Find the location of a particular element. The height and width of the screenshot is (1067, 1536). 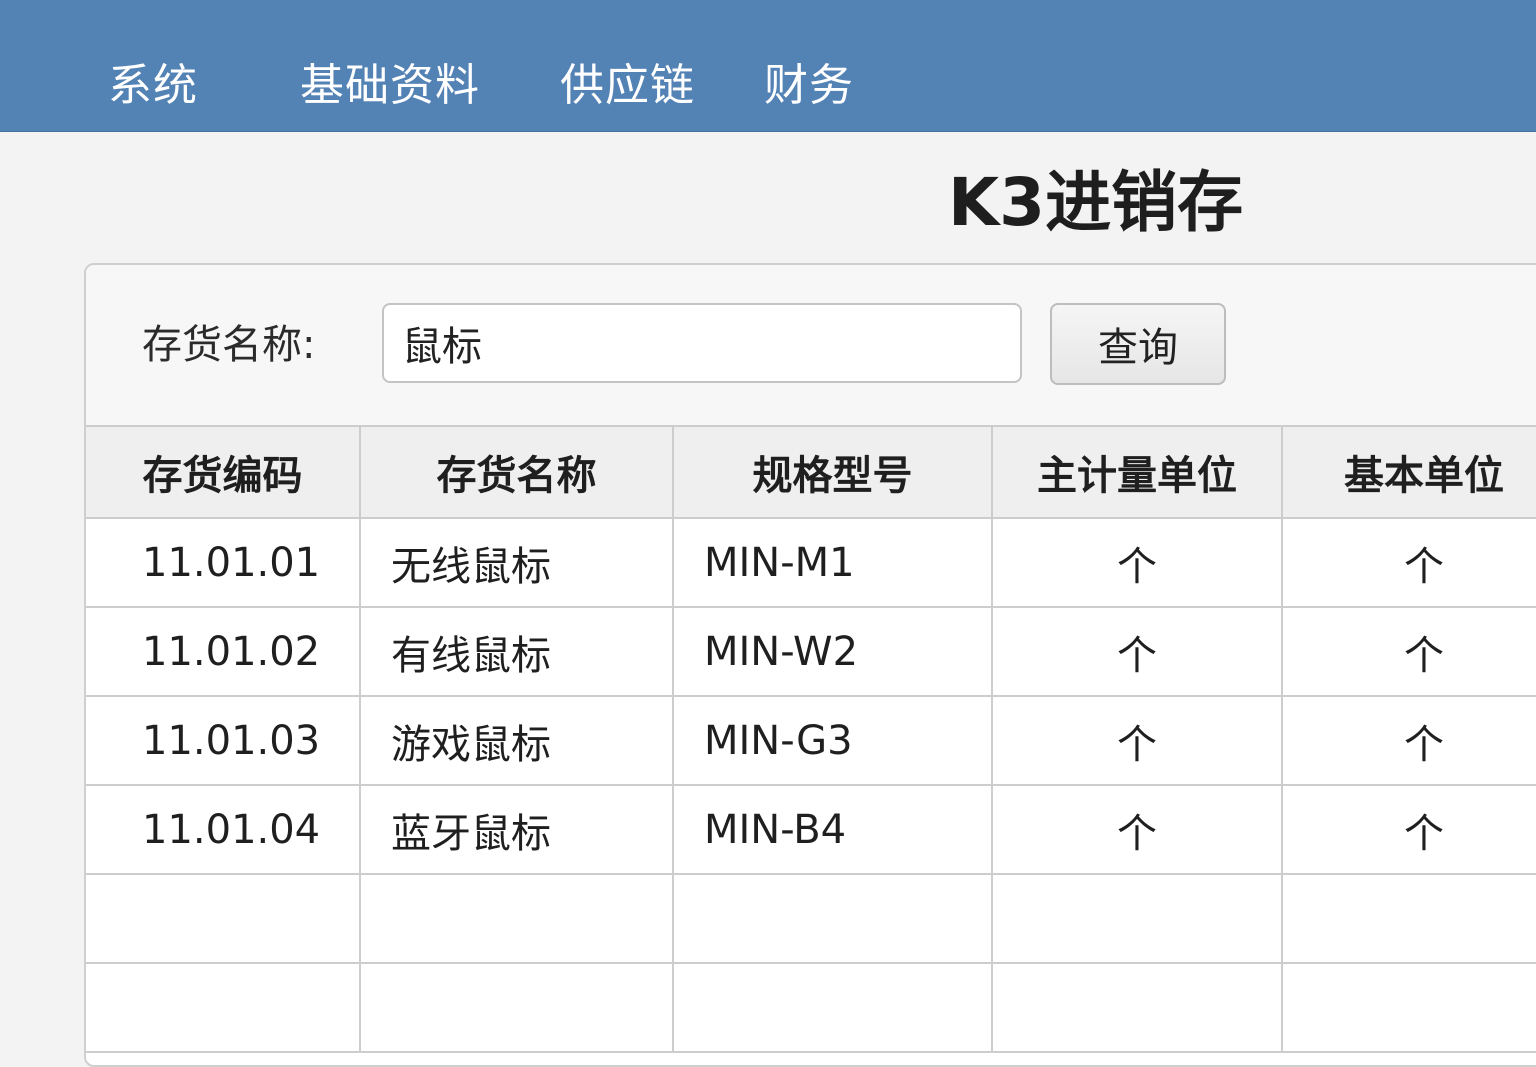

table-row: 11.01.04 蓝牙鼠标 MIN-B4 个 个 is located at coordinates (811, 829).